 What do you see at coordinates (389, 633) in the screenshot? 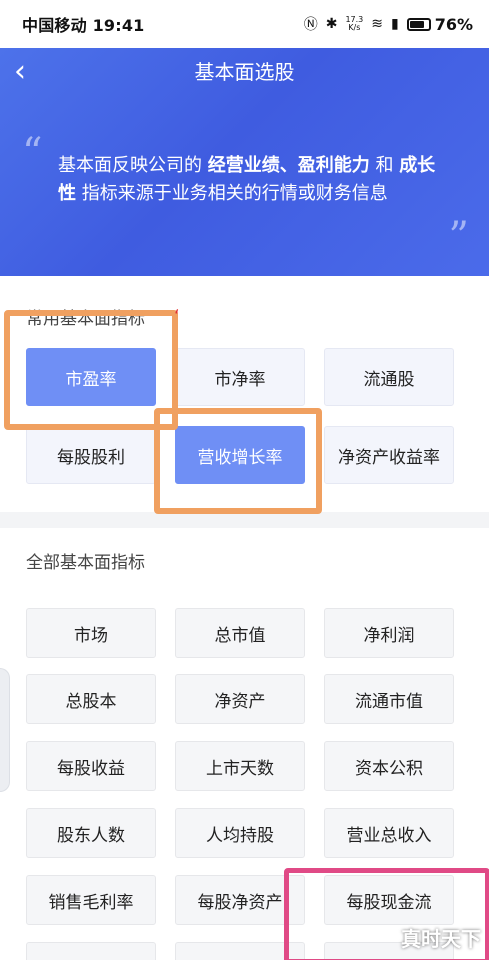
I see `indicator-chip: 净利润` at bounding box center [389, 633].